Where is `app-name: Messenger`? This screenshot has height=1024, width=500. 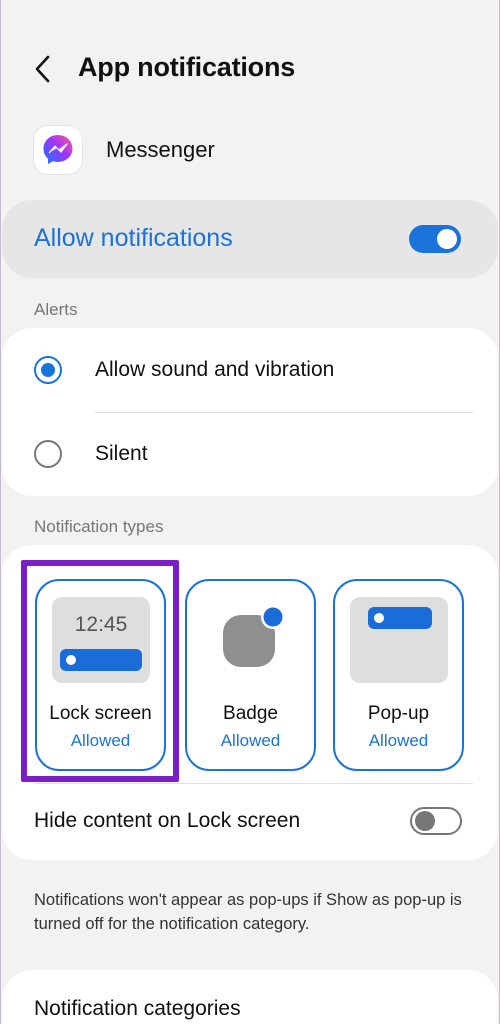 app-name: Messenger is located at coordinates (160, 149).